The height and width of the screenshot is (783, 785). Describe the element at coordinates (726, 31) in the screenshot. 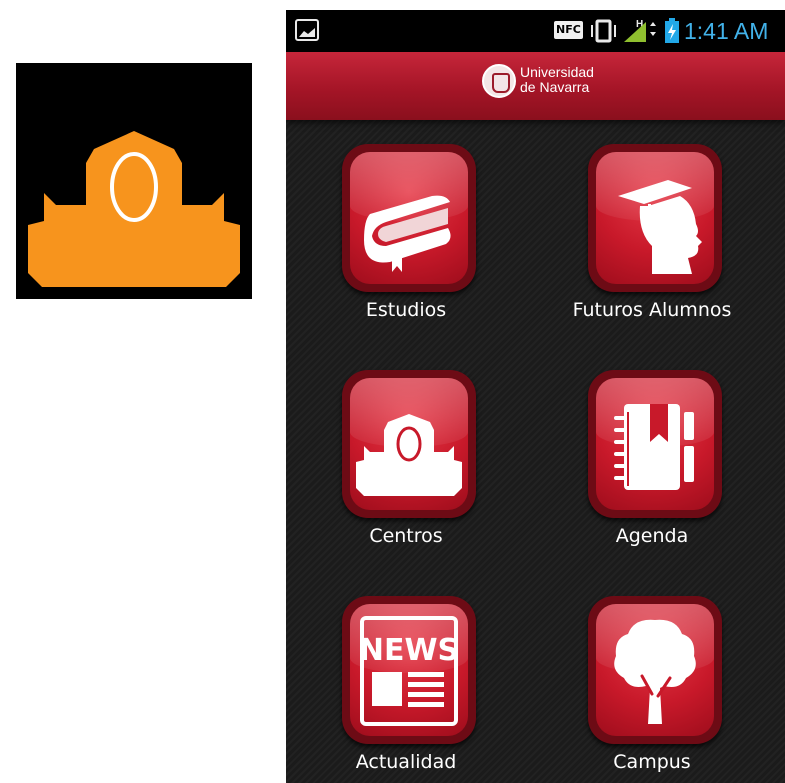

I see `clock: 1:41 AM` at that location.